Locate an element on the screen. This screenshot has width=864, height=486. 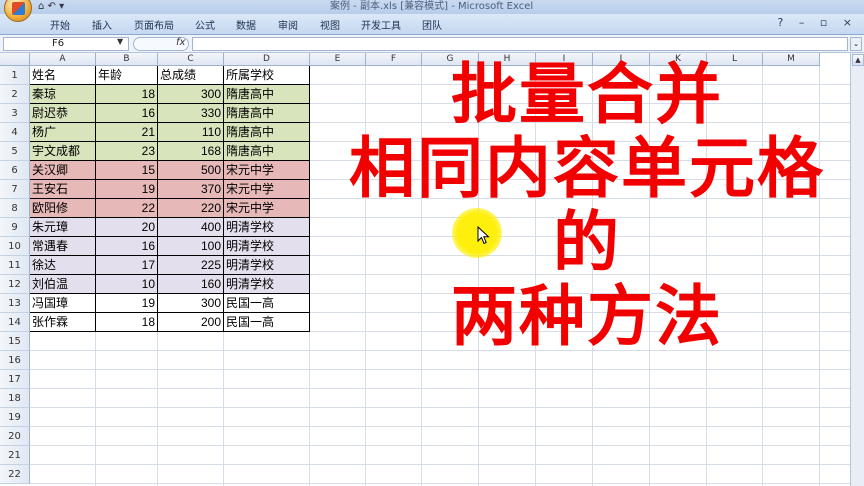
cell-age: 22 is located at coordinates (127, 208).